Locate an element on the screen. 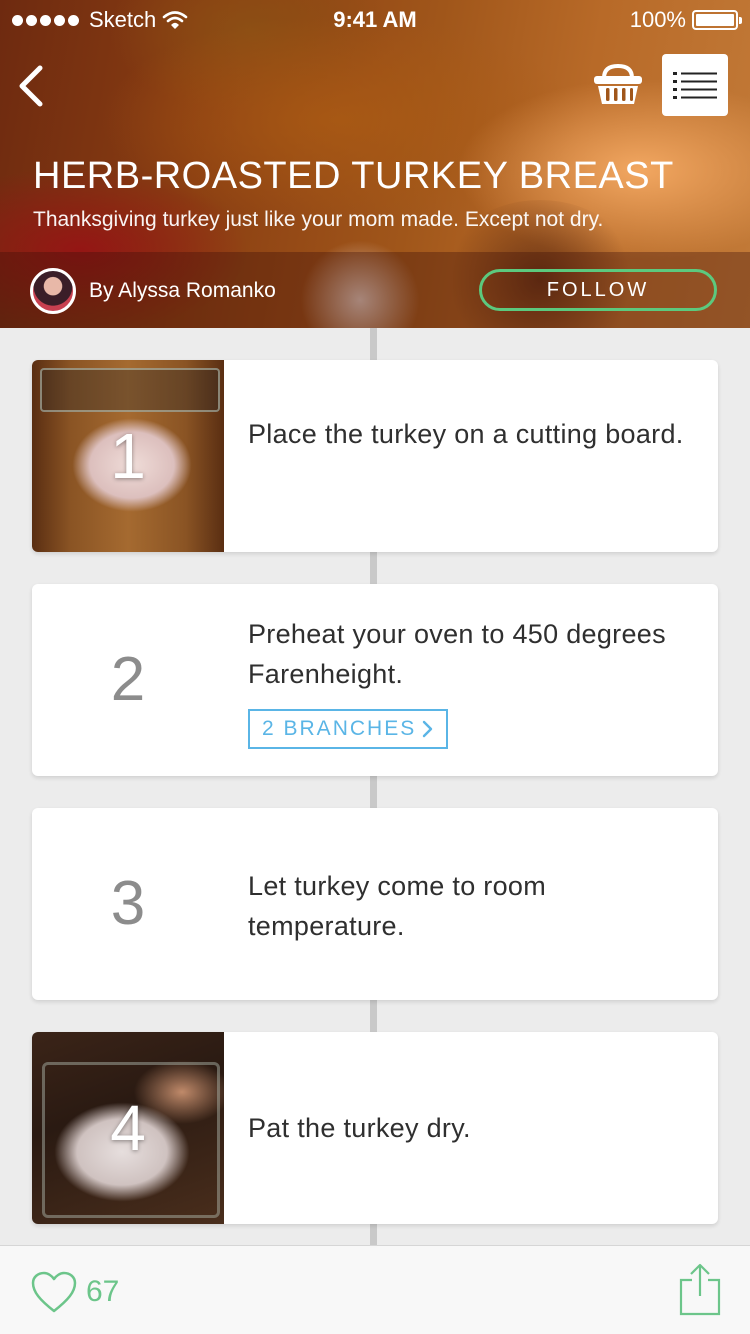  recipe-title: HERB-ROASTED TURKEY BREAST is located at coordinates (353, 176).